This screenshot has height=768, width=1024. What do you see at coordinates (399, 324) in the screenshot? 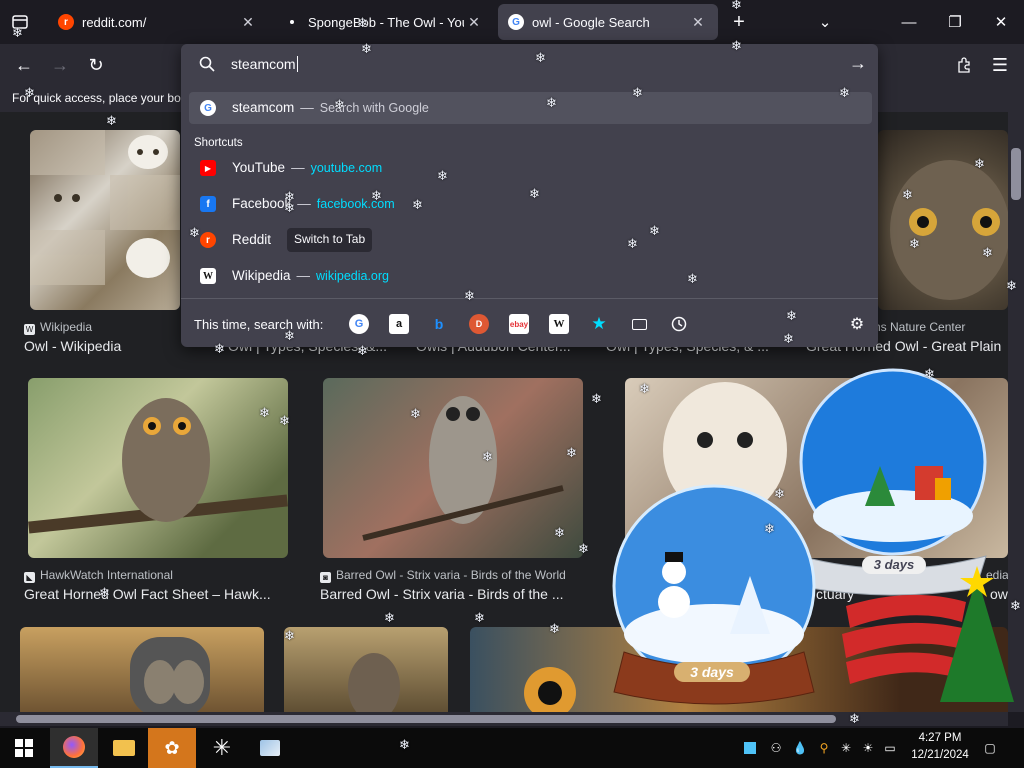
I see `amazon-icon: a` at bounding box center [399, 324].